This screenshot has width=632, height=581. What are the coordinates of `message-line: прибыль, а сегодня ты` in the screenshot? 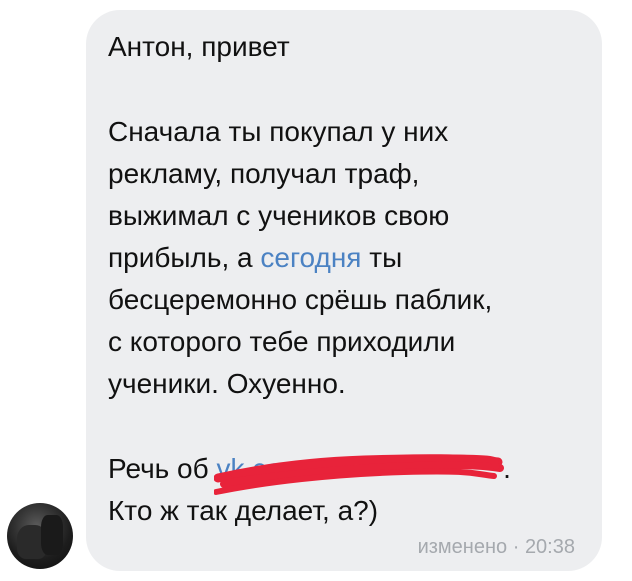 It's located at (255, 258).